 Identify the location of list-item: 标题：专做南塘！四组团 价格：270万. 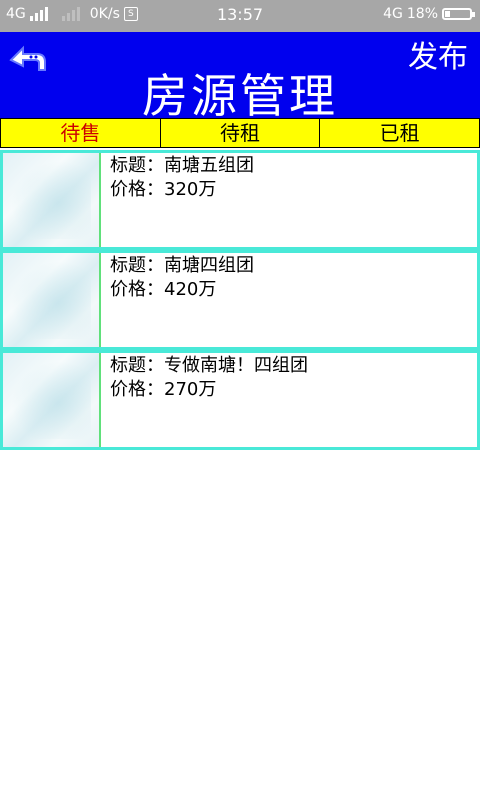
(240, 400).